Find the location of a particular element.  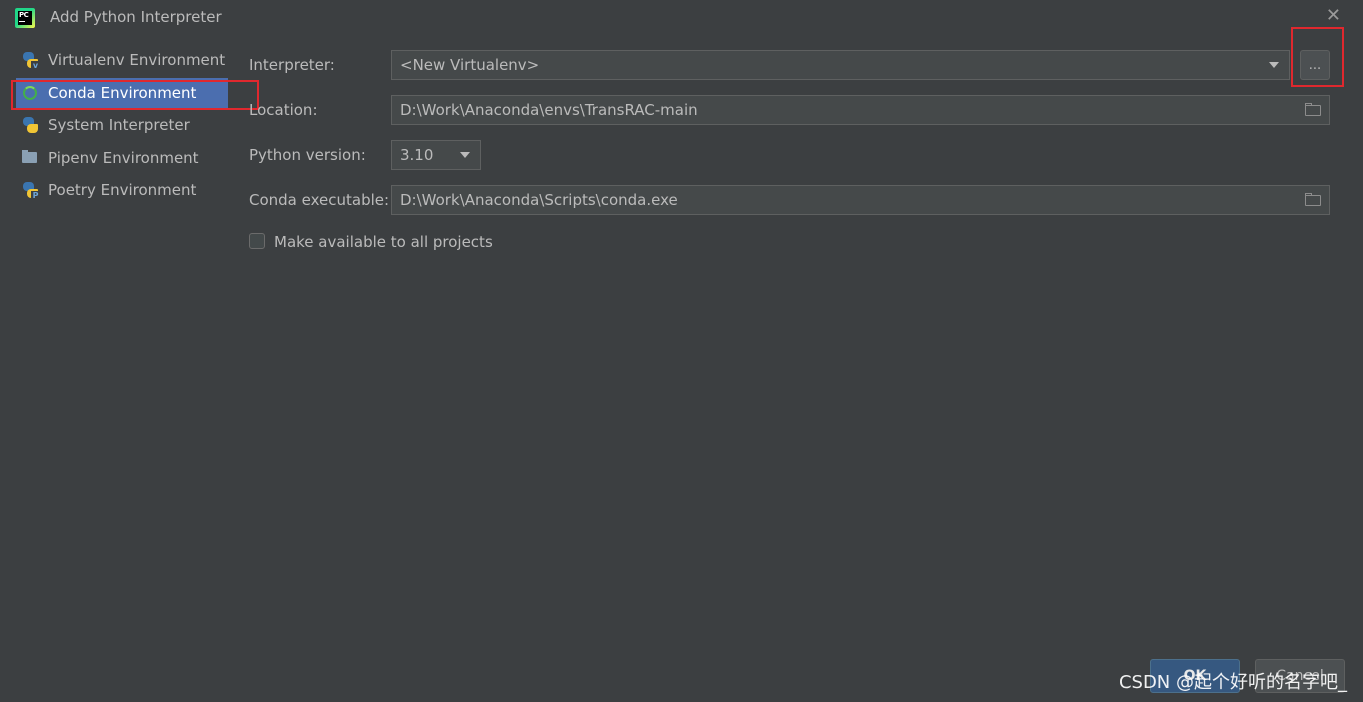

sidebar-item-poetry: P Poetry Environment is located at coordinates (122, 190).